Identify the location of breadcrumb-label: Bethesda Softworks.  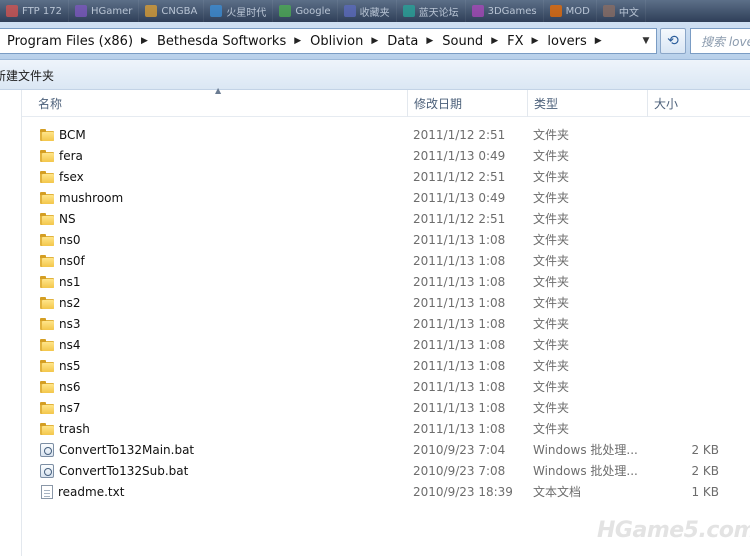
(221, 41).